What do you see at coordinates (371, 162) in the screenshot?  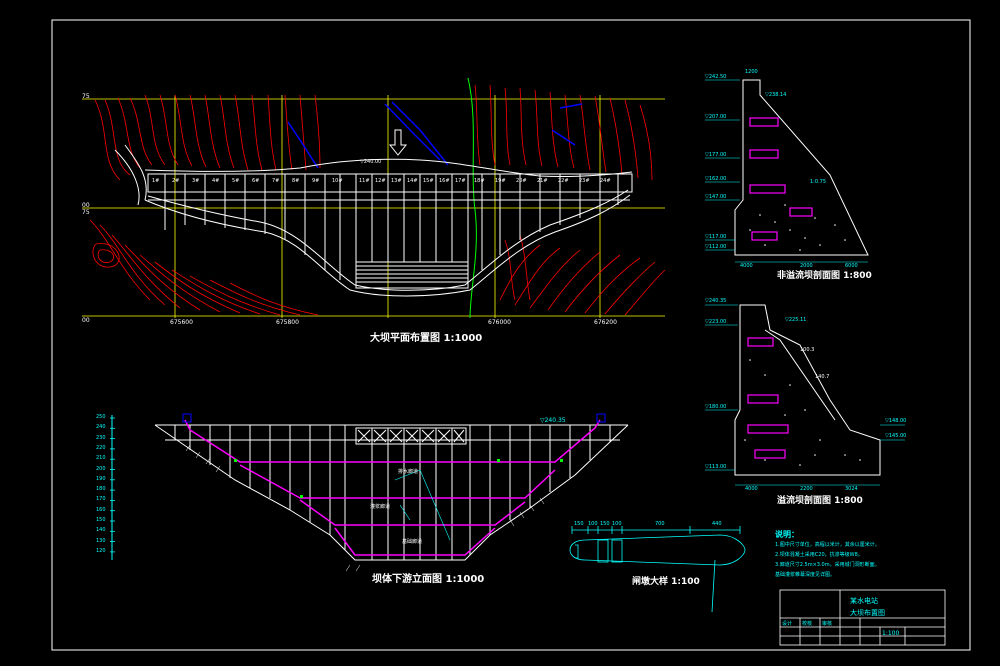 I see `plan-crest-elev: ▽240.00` at bounding box center [371, 162].